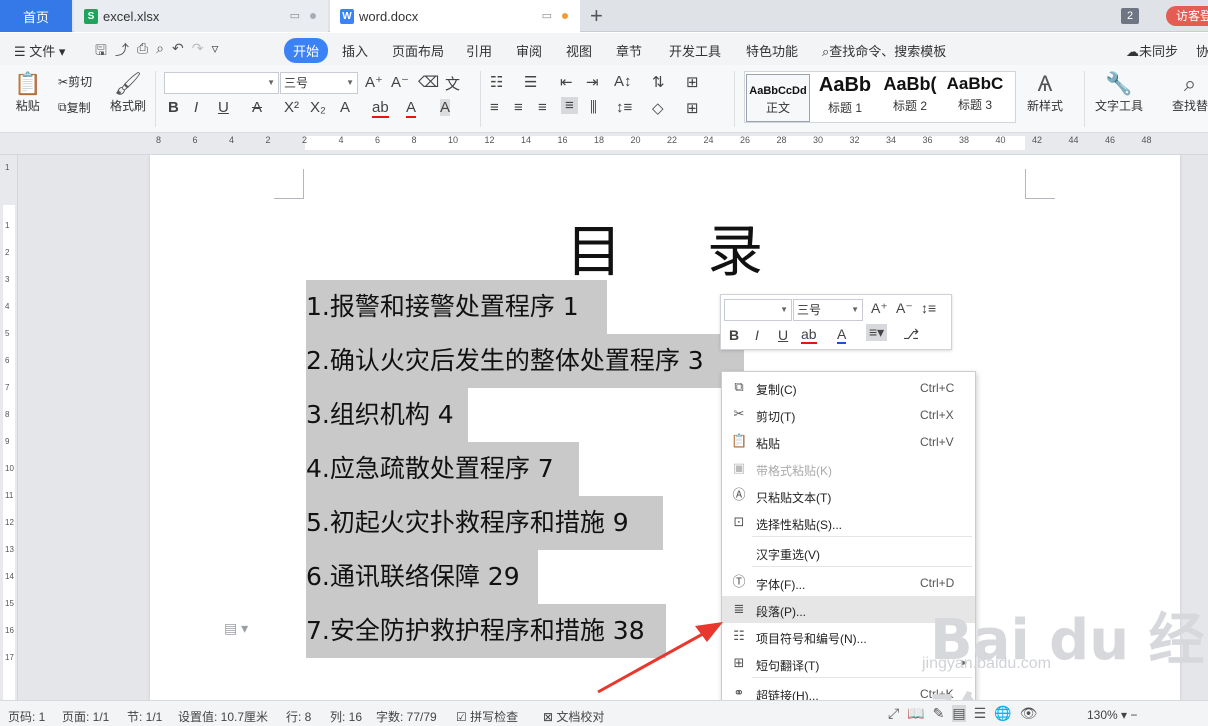 Image resolution: width=1208 pixels, height=726 pixels. What do you see at coordinates (1045, 92) in the screenshot?
I see `new-style-button: Ѧ 新样式` at bounding box center [1045, 92].